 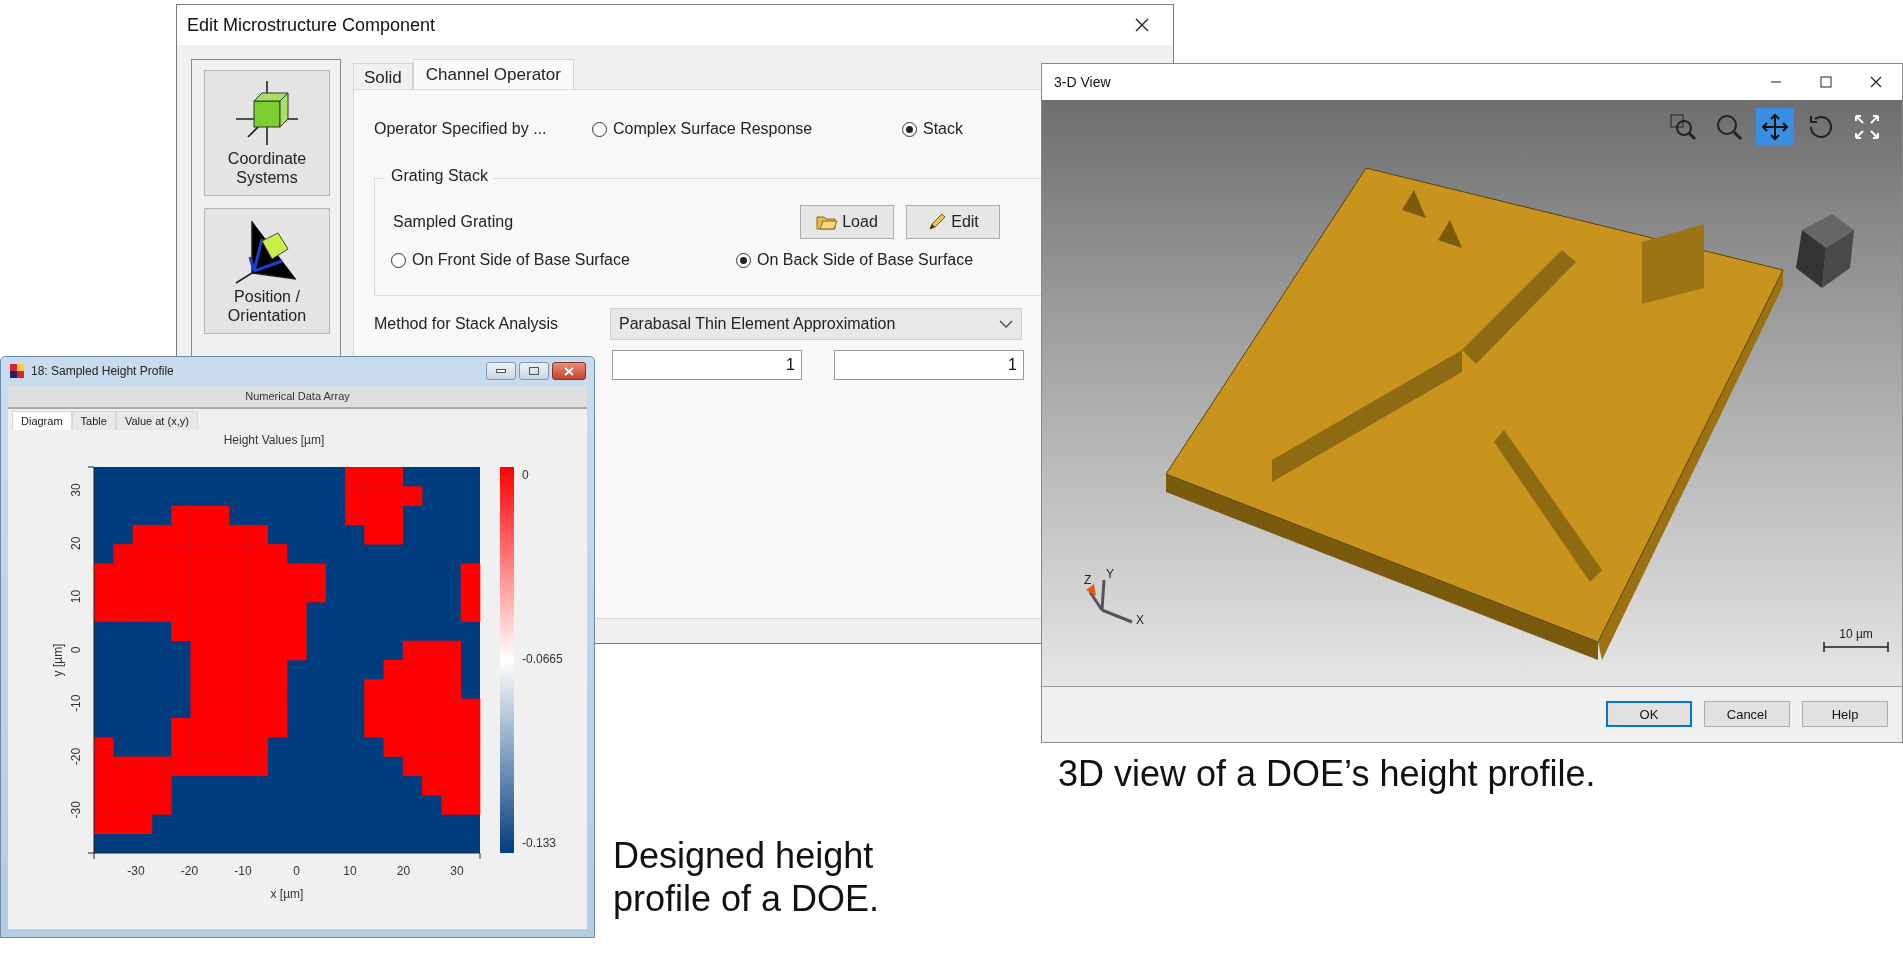 I want to click on sidebar-button: Position / Orientation, so click(x=267, y=271).